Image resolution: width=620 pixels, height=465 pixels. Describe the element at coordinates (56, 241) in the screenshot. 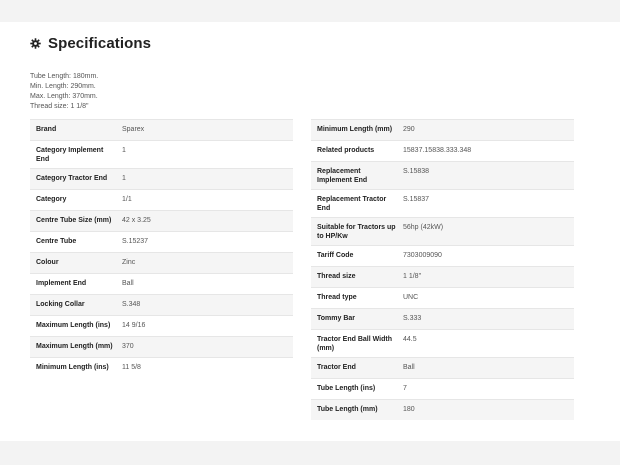

I see `spec-label: Centre Tube` at that location.